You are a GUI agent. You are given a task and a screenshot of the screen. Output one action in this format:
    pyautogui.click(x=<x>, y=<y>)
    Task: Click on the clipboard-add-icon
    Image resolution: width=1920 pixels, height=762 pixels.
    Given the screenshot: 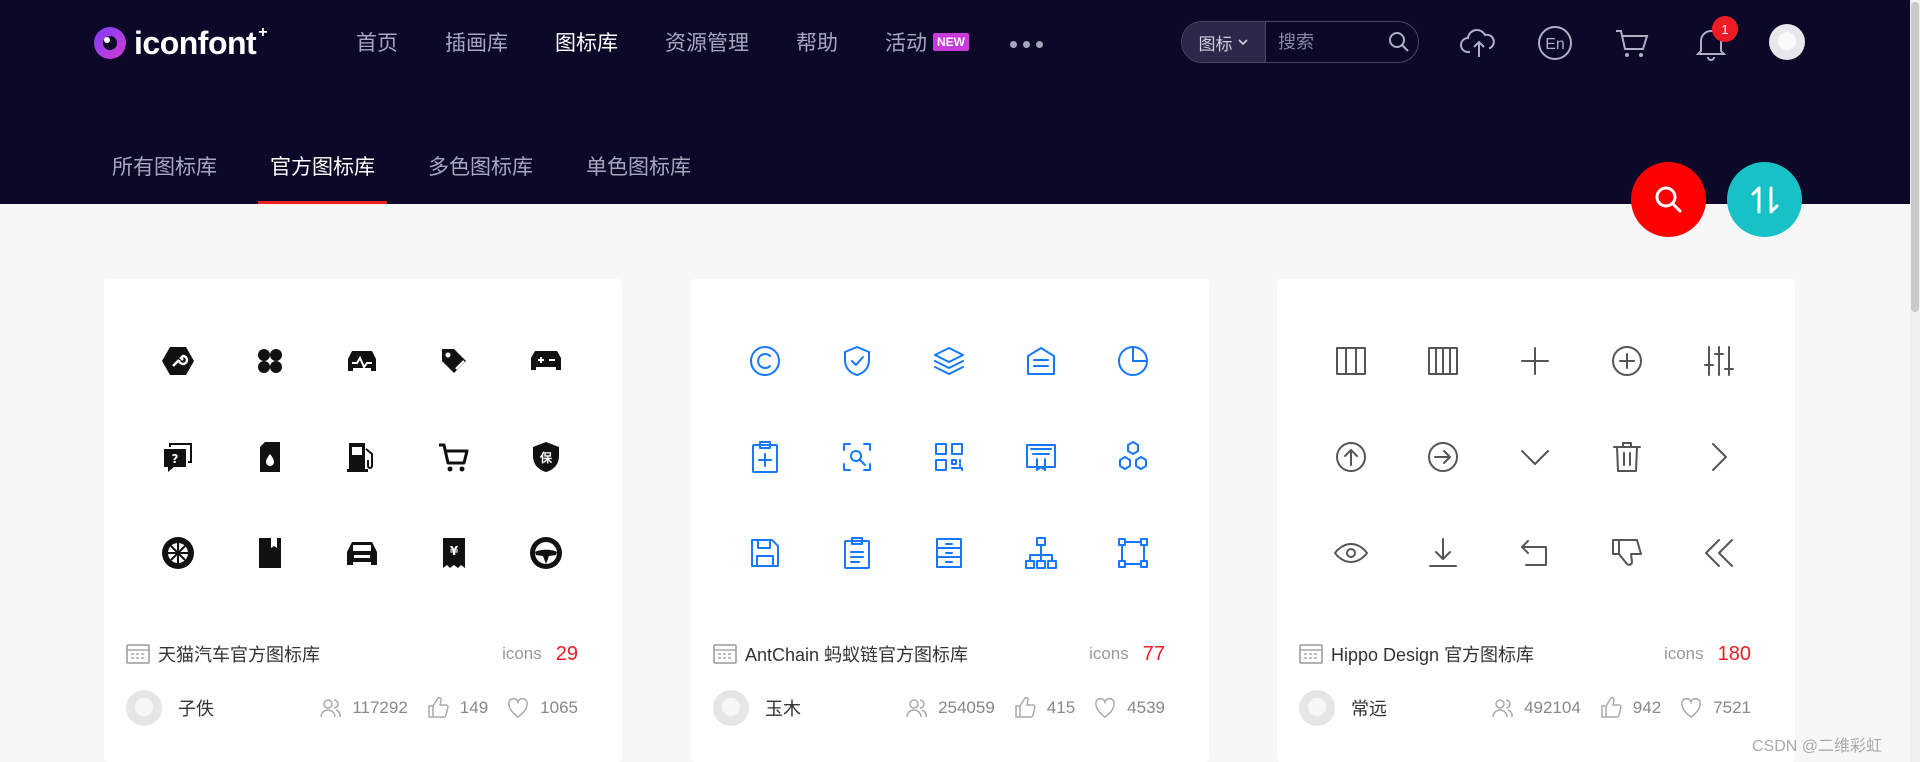 What is the action you would take?
    pyautogui.click(x=765, y=457)
    